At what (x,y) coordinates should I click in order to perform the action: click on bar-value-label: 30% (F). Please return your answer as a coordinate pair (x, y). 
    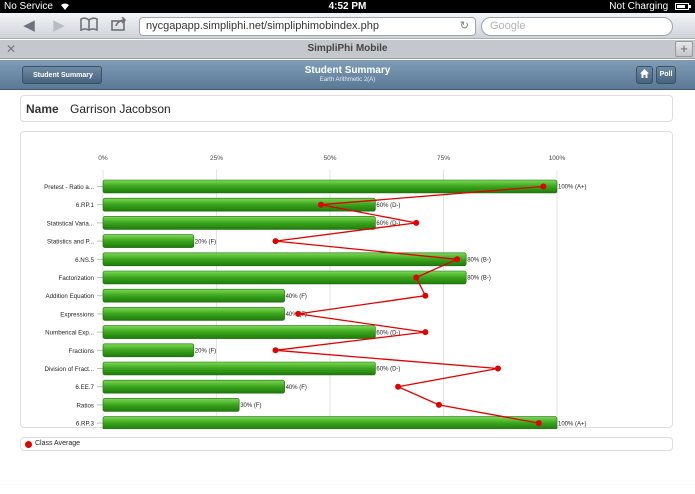
    Looking at the image, I should click on (250, 406).